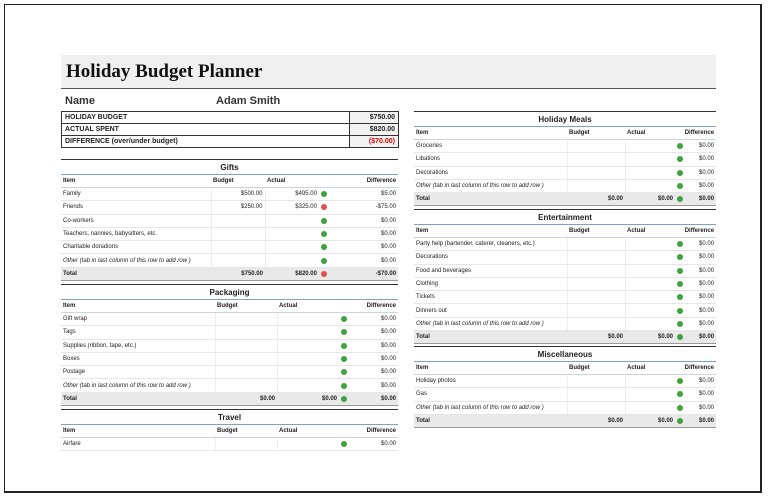 The width and height of the screenshot is (768, 500). Describe the element at coordinates (490, 271) in the screenshot. I see `item-cell: Food and beverages` at that location.